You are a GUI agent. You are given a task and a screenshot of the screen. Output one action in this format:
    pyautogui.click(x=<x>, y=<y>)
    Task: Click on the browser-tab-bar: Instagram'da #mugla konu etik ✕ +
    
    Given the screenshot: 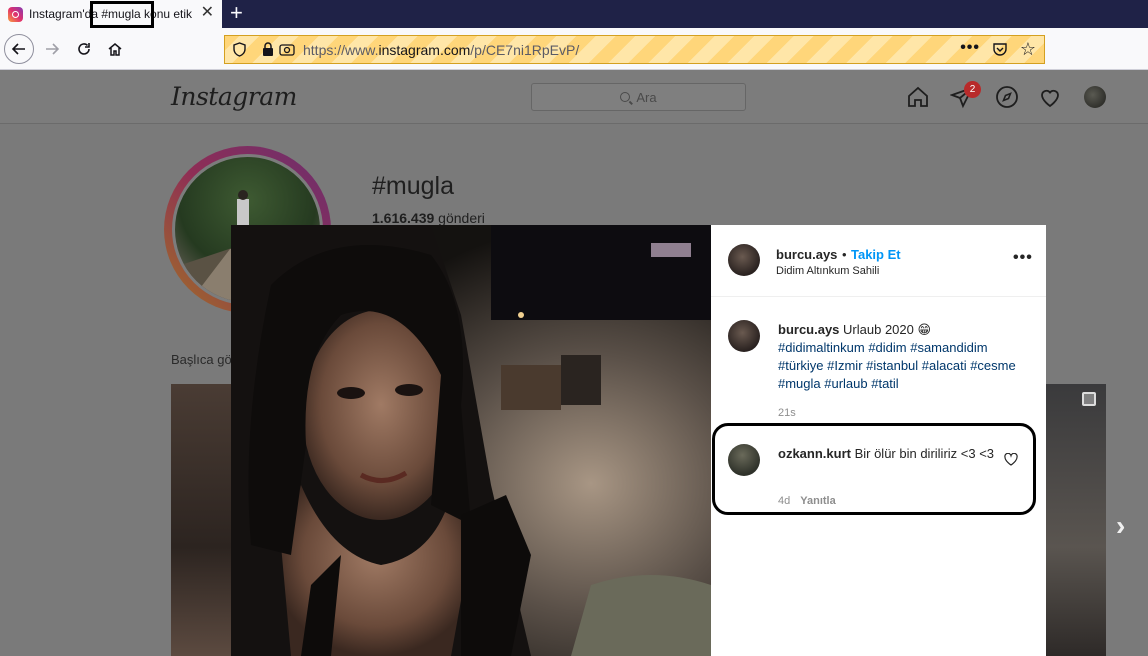 What is the action you would take?
    pyautogui.click(x=574, y=14)
    